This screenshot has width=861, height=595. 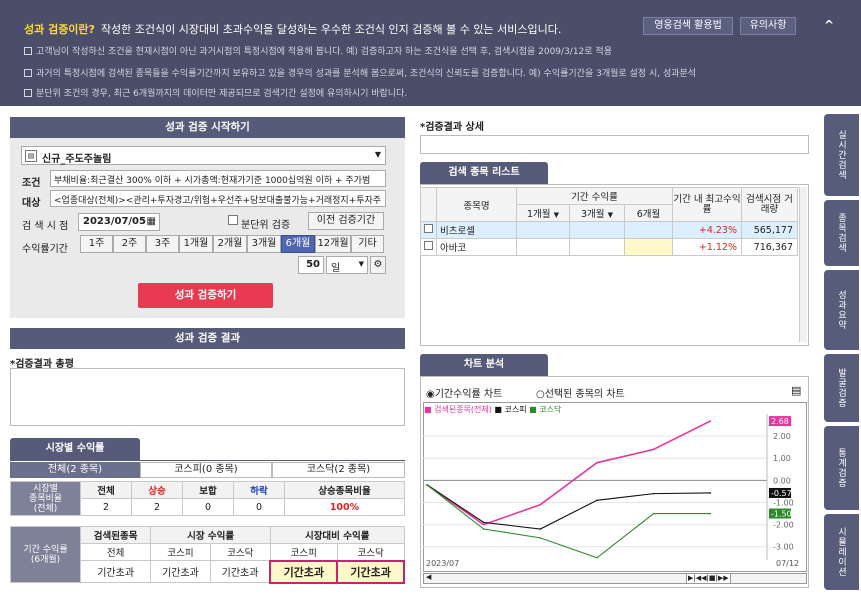 What do you see at coordinates (266, 225) in the screenshot?
I see `minute-label: 분단위 검증` at bounding box center [266, 225].